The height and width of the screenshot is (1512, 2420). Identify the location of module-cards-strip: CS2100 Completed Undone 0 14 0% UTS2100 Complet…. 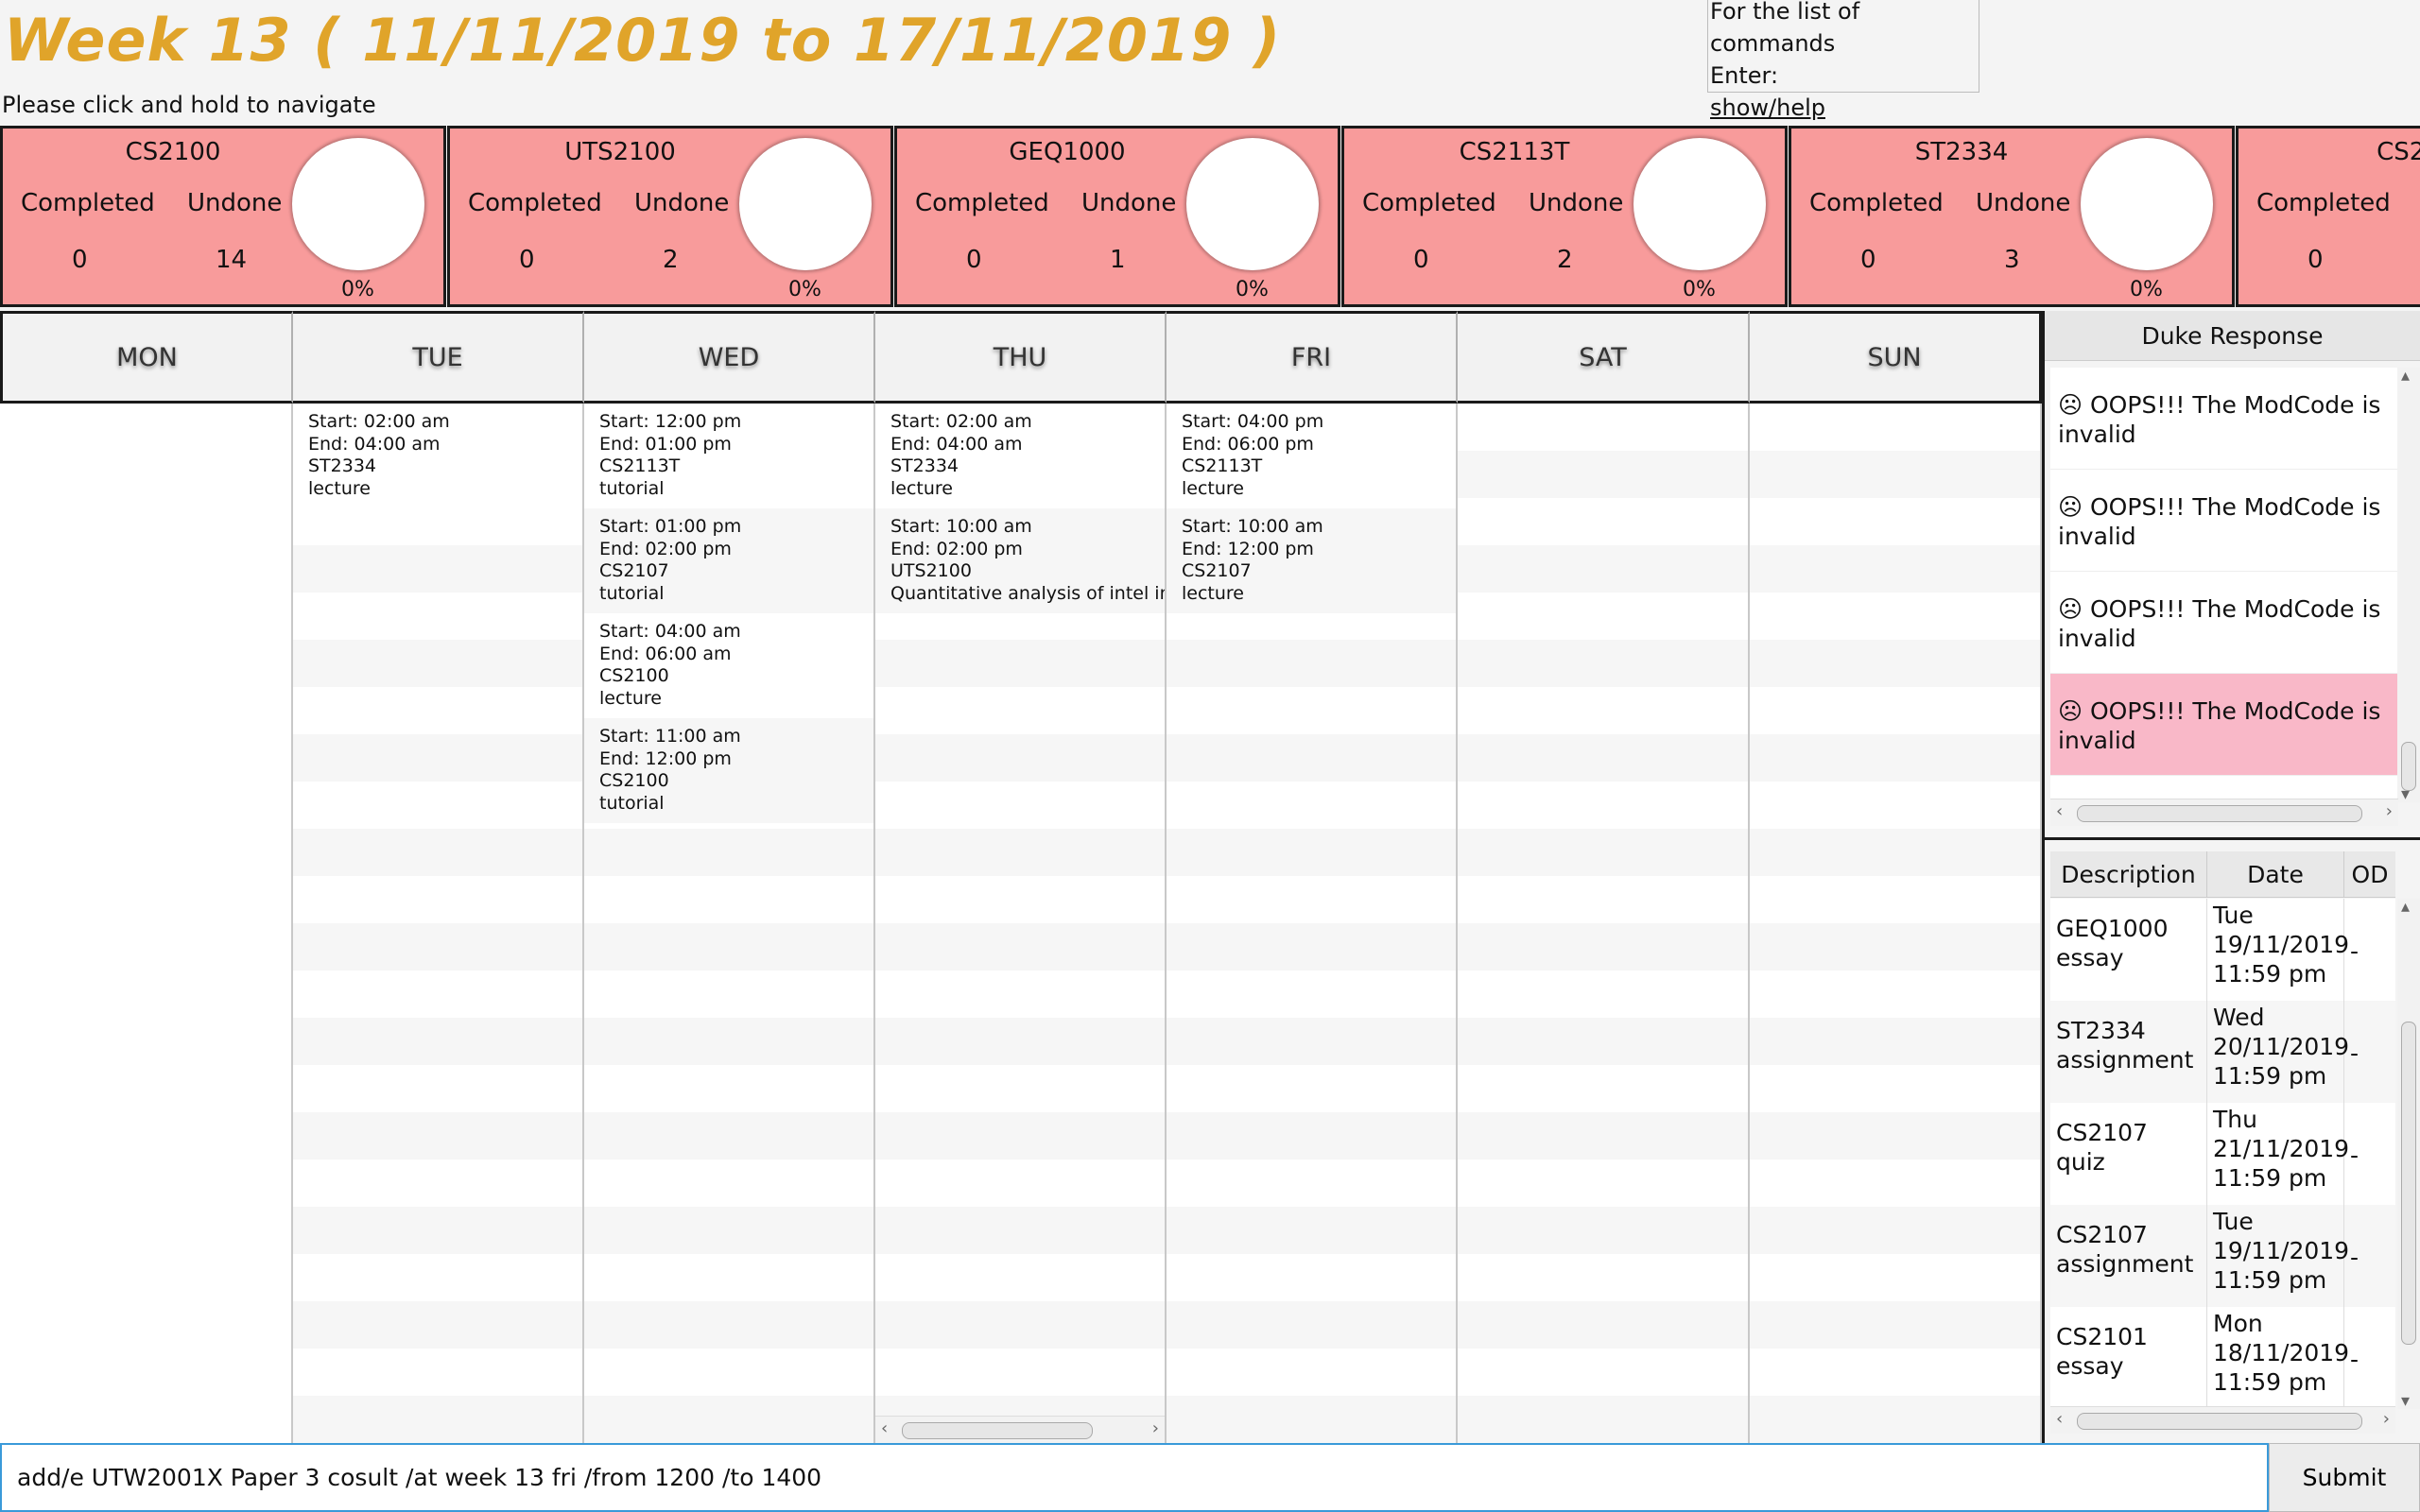
(1210, 218).